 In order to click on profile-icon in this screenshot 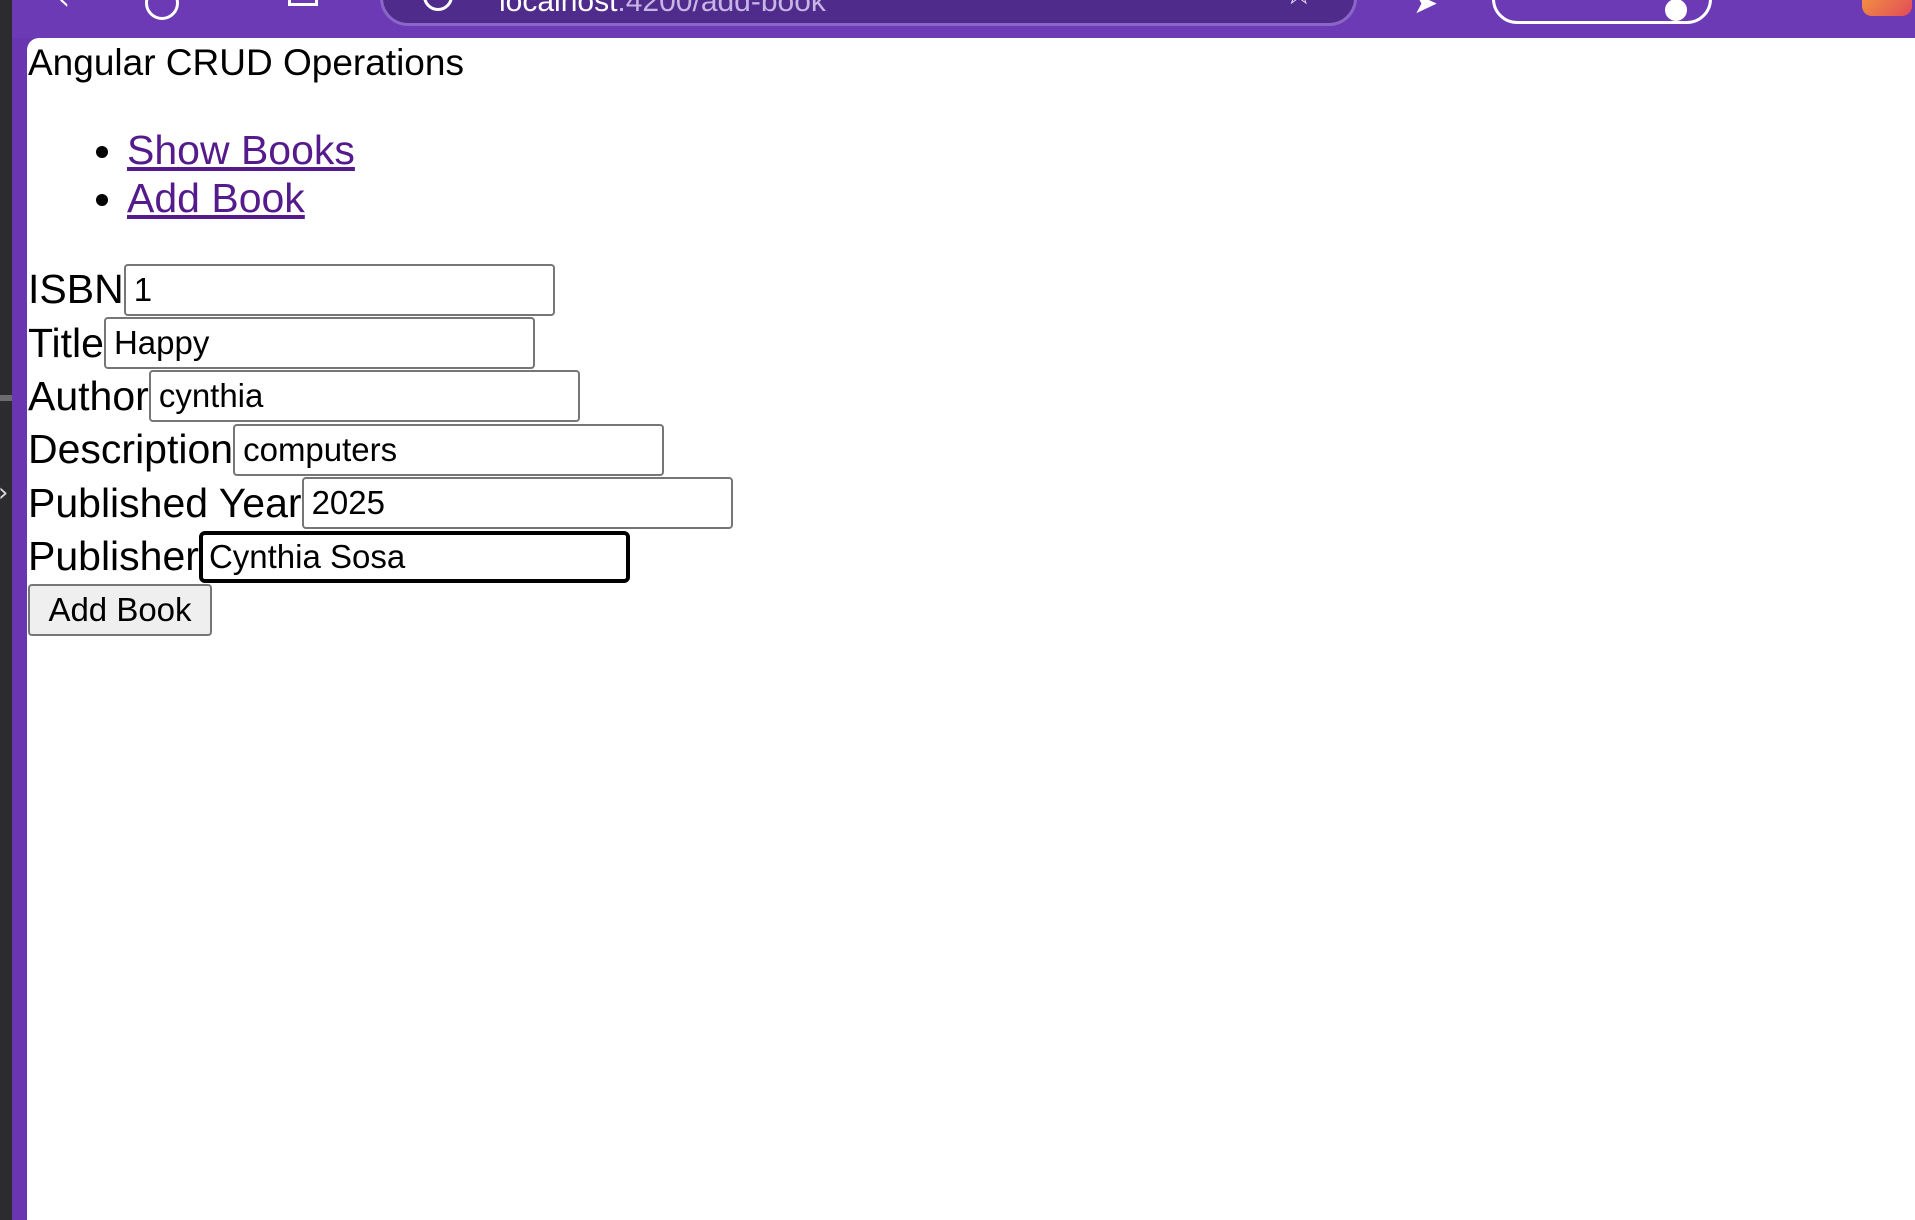, I will do `click(1676, 10)`.